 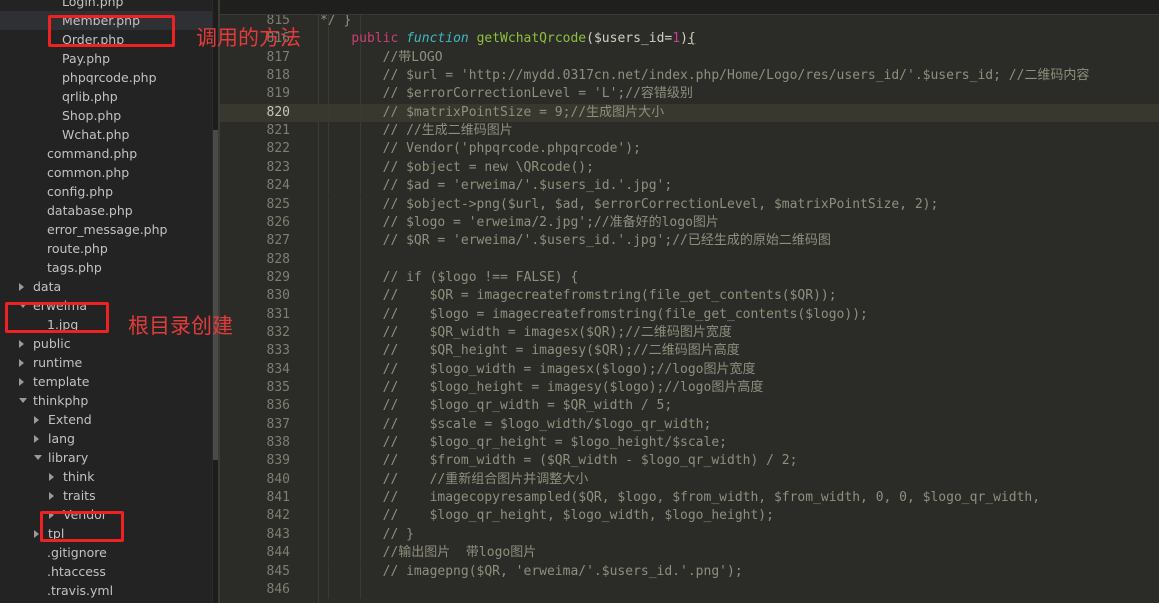 I want to click on tree-item-template: template, so click(x=106, y=381).